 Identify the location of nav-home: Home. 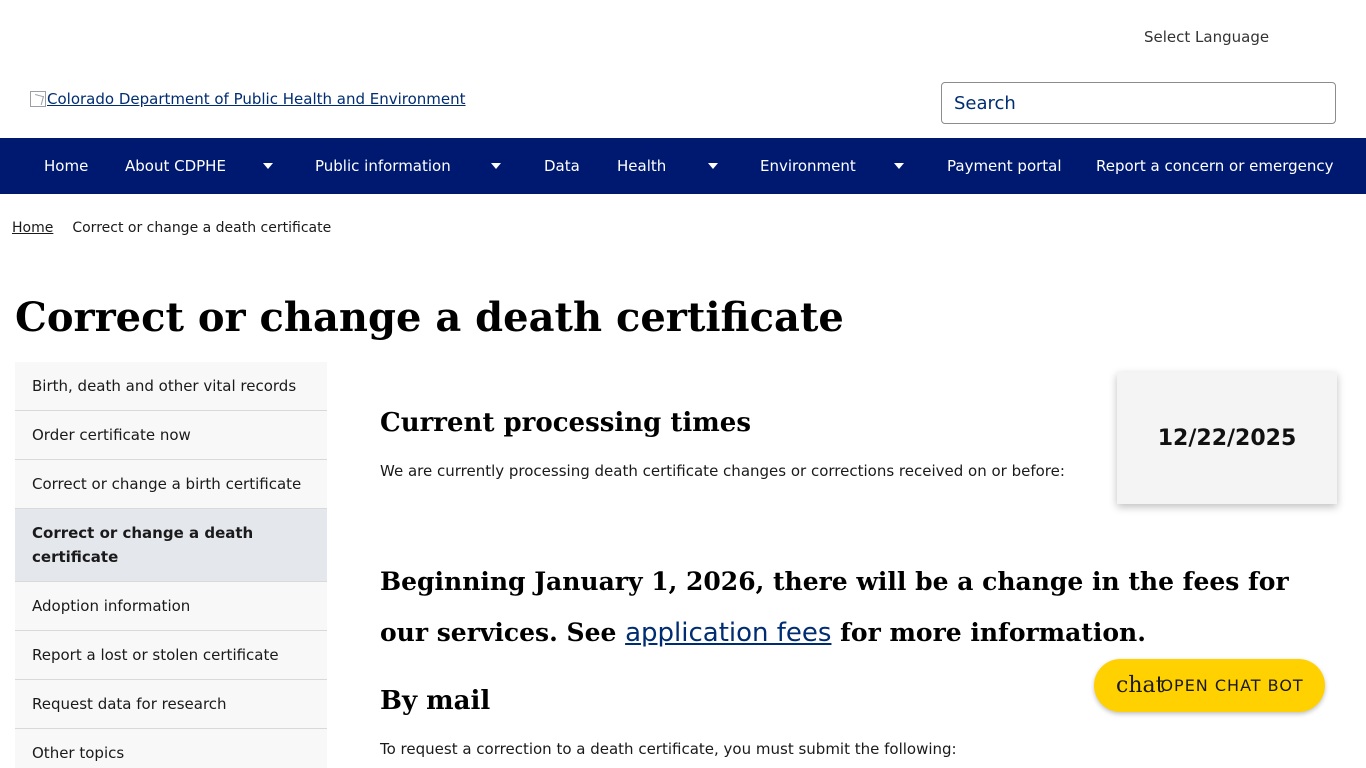
(66, 166).